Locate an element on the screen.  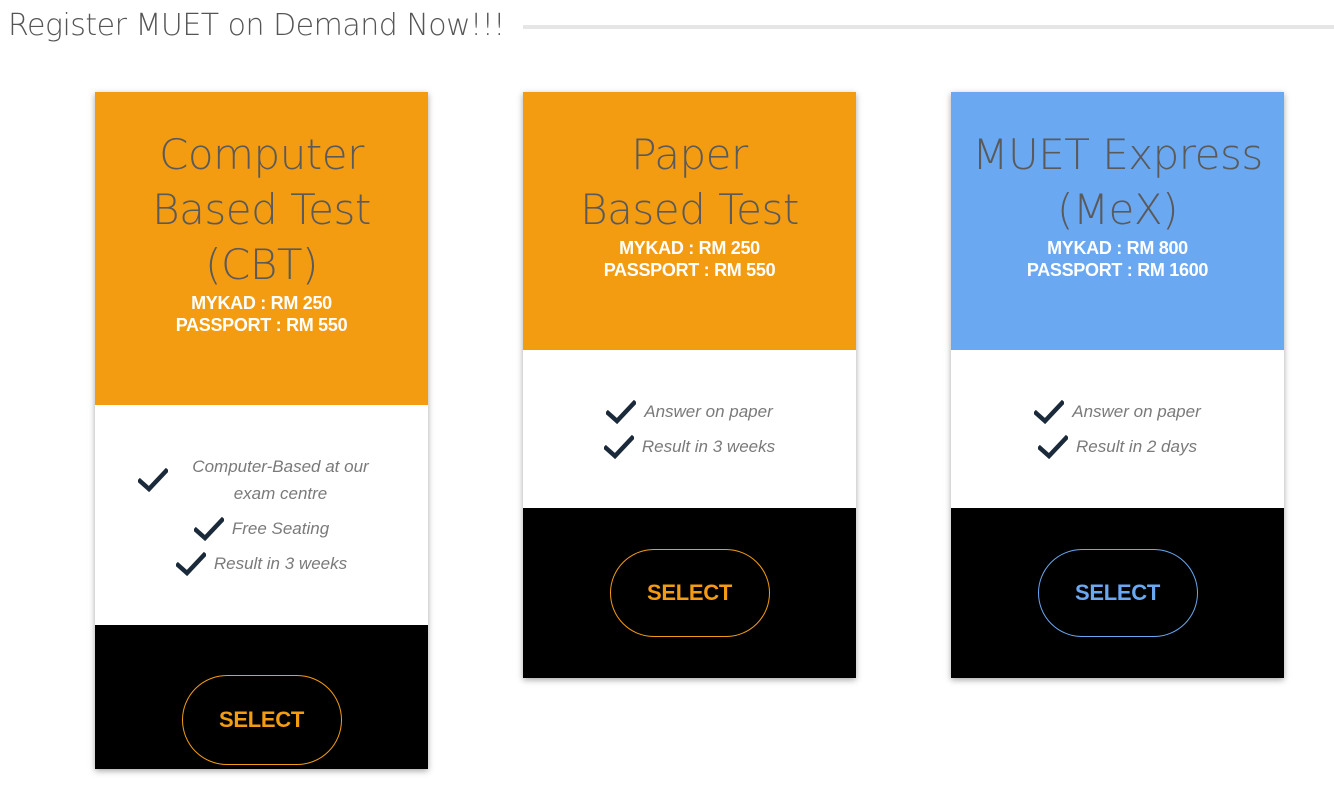
price-passport: PASSPORT : RM 1600 is located at coordinates (1117, 270).